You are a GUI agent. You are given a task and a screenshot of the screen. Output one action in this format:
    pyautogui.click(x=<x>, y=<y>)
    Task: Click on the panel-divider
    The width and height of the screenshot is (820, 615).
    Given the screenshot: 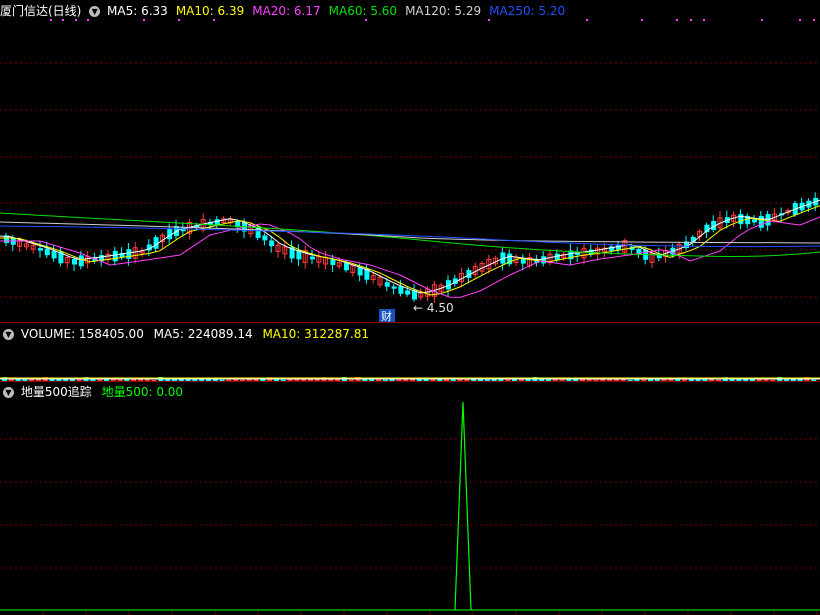 What is the action you would take?
    pyautogui.click(x=410, y=322)
    